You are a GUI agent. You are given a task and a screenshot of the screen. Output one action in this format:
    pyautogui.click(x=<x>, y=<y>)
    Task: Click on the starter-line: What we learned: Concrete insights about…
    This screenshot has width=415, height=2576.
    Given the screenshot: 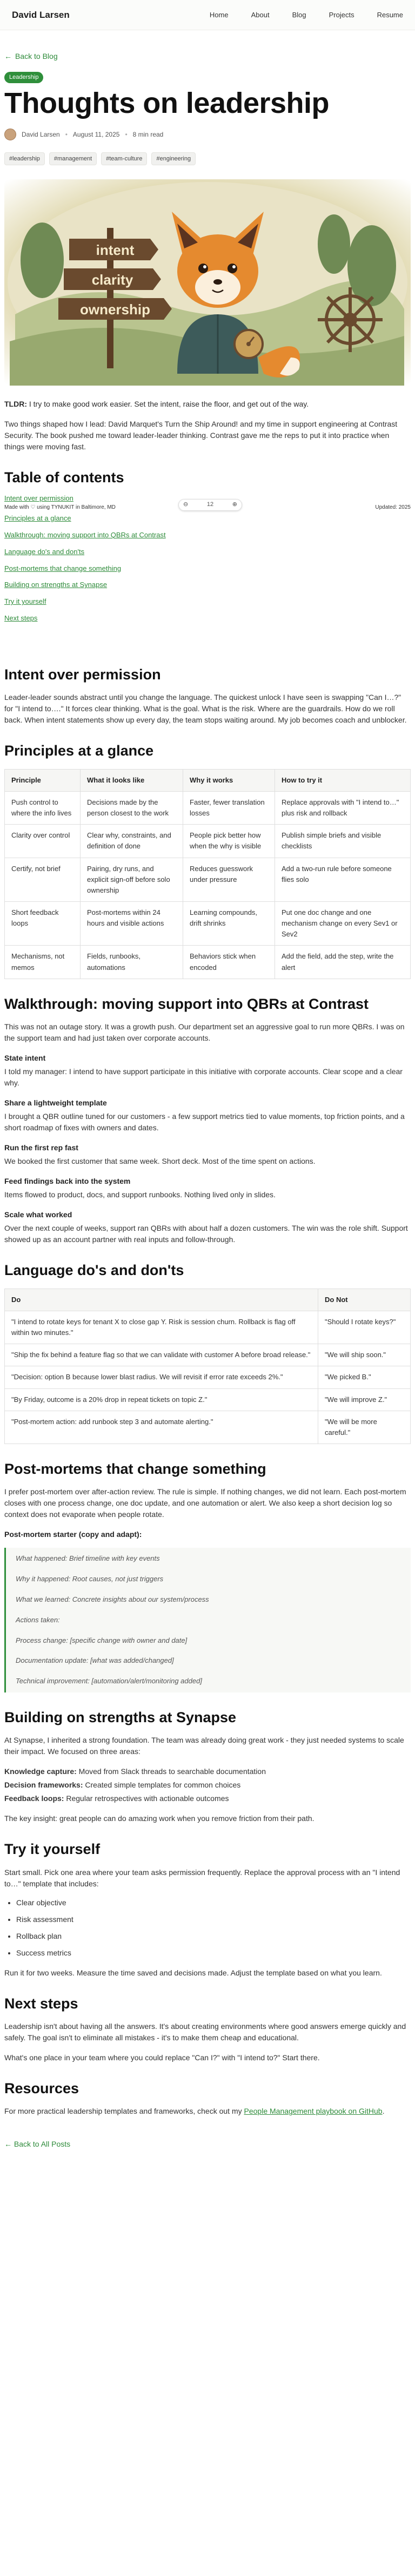 What is the action you would take?
    pyautogui.click(x=113, y=1599)
    